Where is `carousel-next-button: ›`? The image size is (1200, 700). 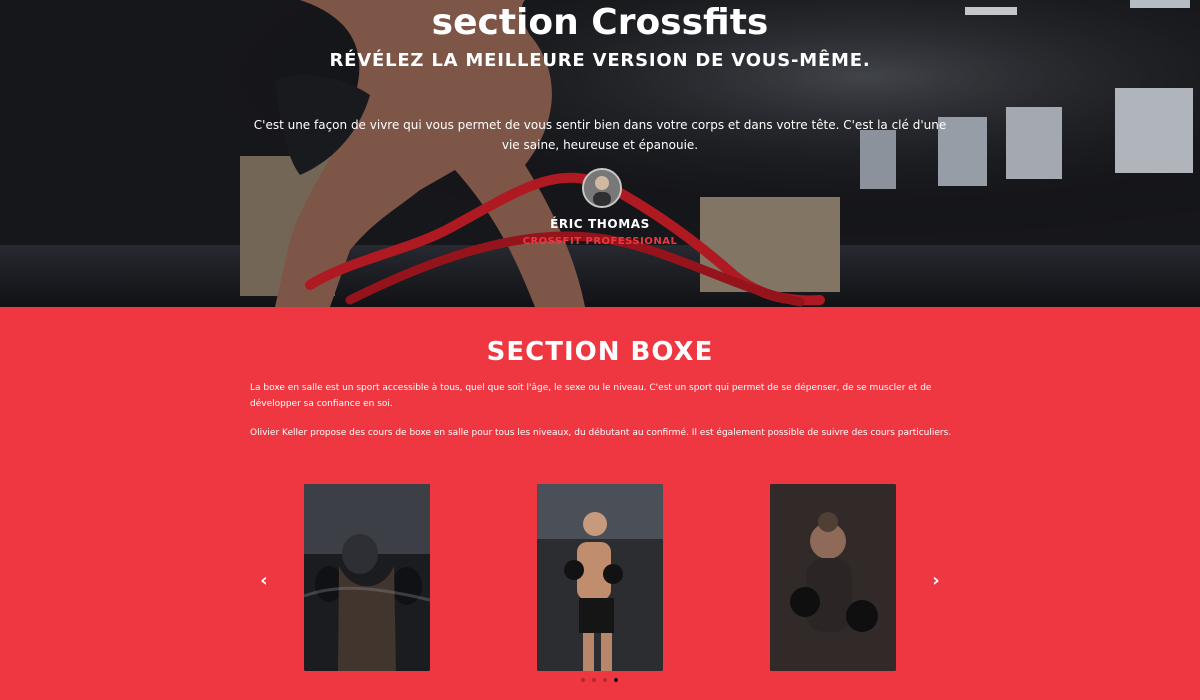
carousel-next-button: › is located at coordinates (936, 581).